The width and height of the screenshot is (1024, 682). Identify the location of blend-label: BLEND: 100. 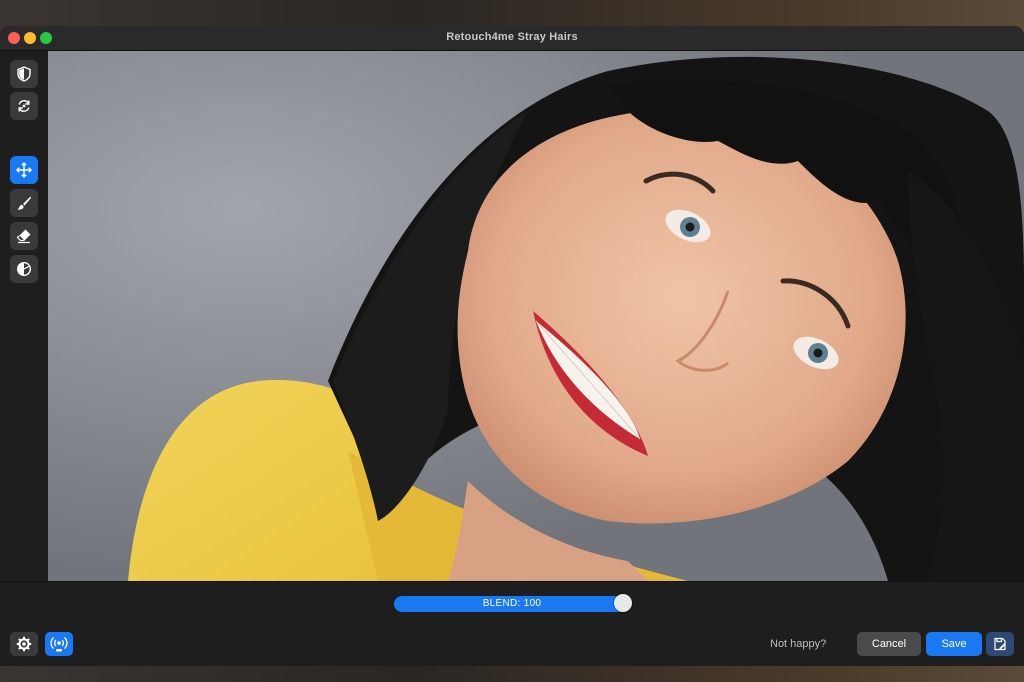
(512, 603).